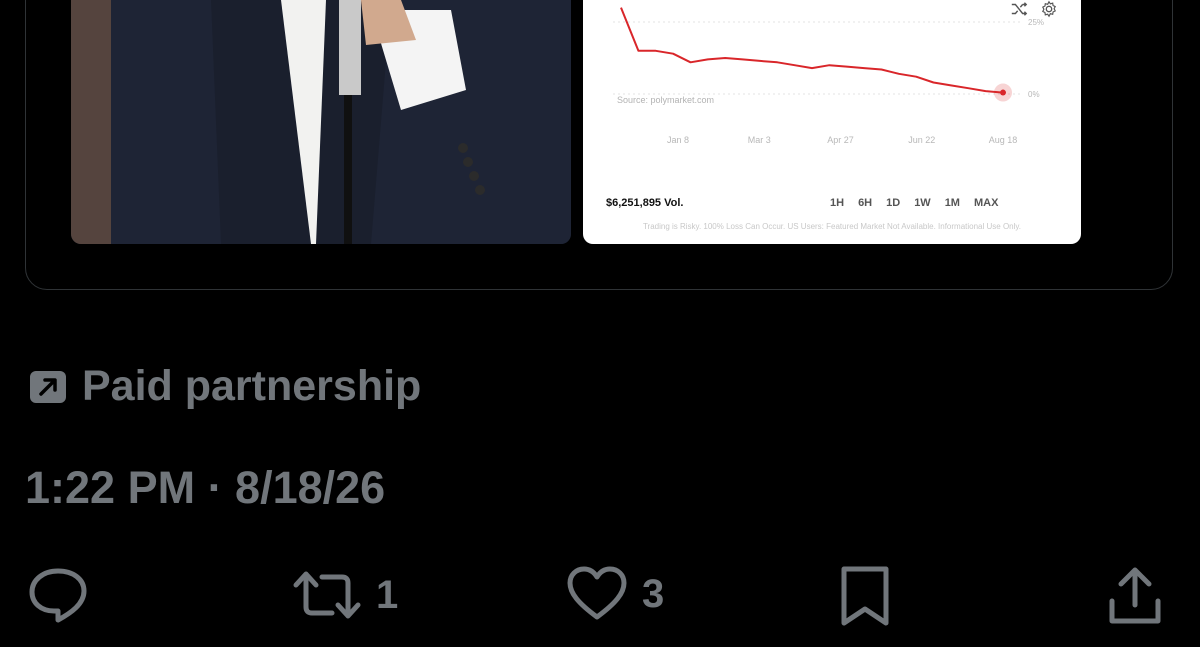 Image resolution: width=1200 pixels, height=647 pixels. Describe the element at coordinates (812, 50) in the screenshot. I see `series-line` at that location.